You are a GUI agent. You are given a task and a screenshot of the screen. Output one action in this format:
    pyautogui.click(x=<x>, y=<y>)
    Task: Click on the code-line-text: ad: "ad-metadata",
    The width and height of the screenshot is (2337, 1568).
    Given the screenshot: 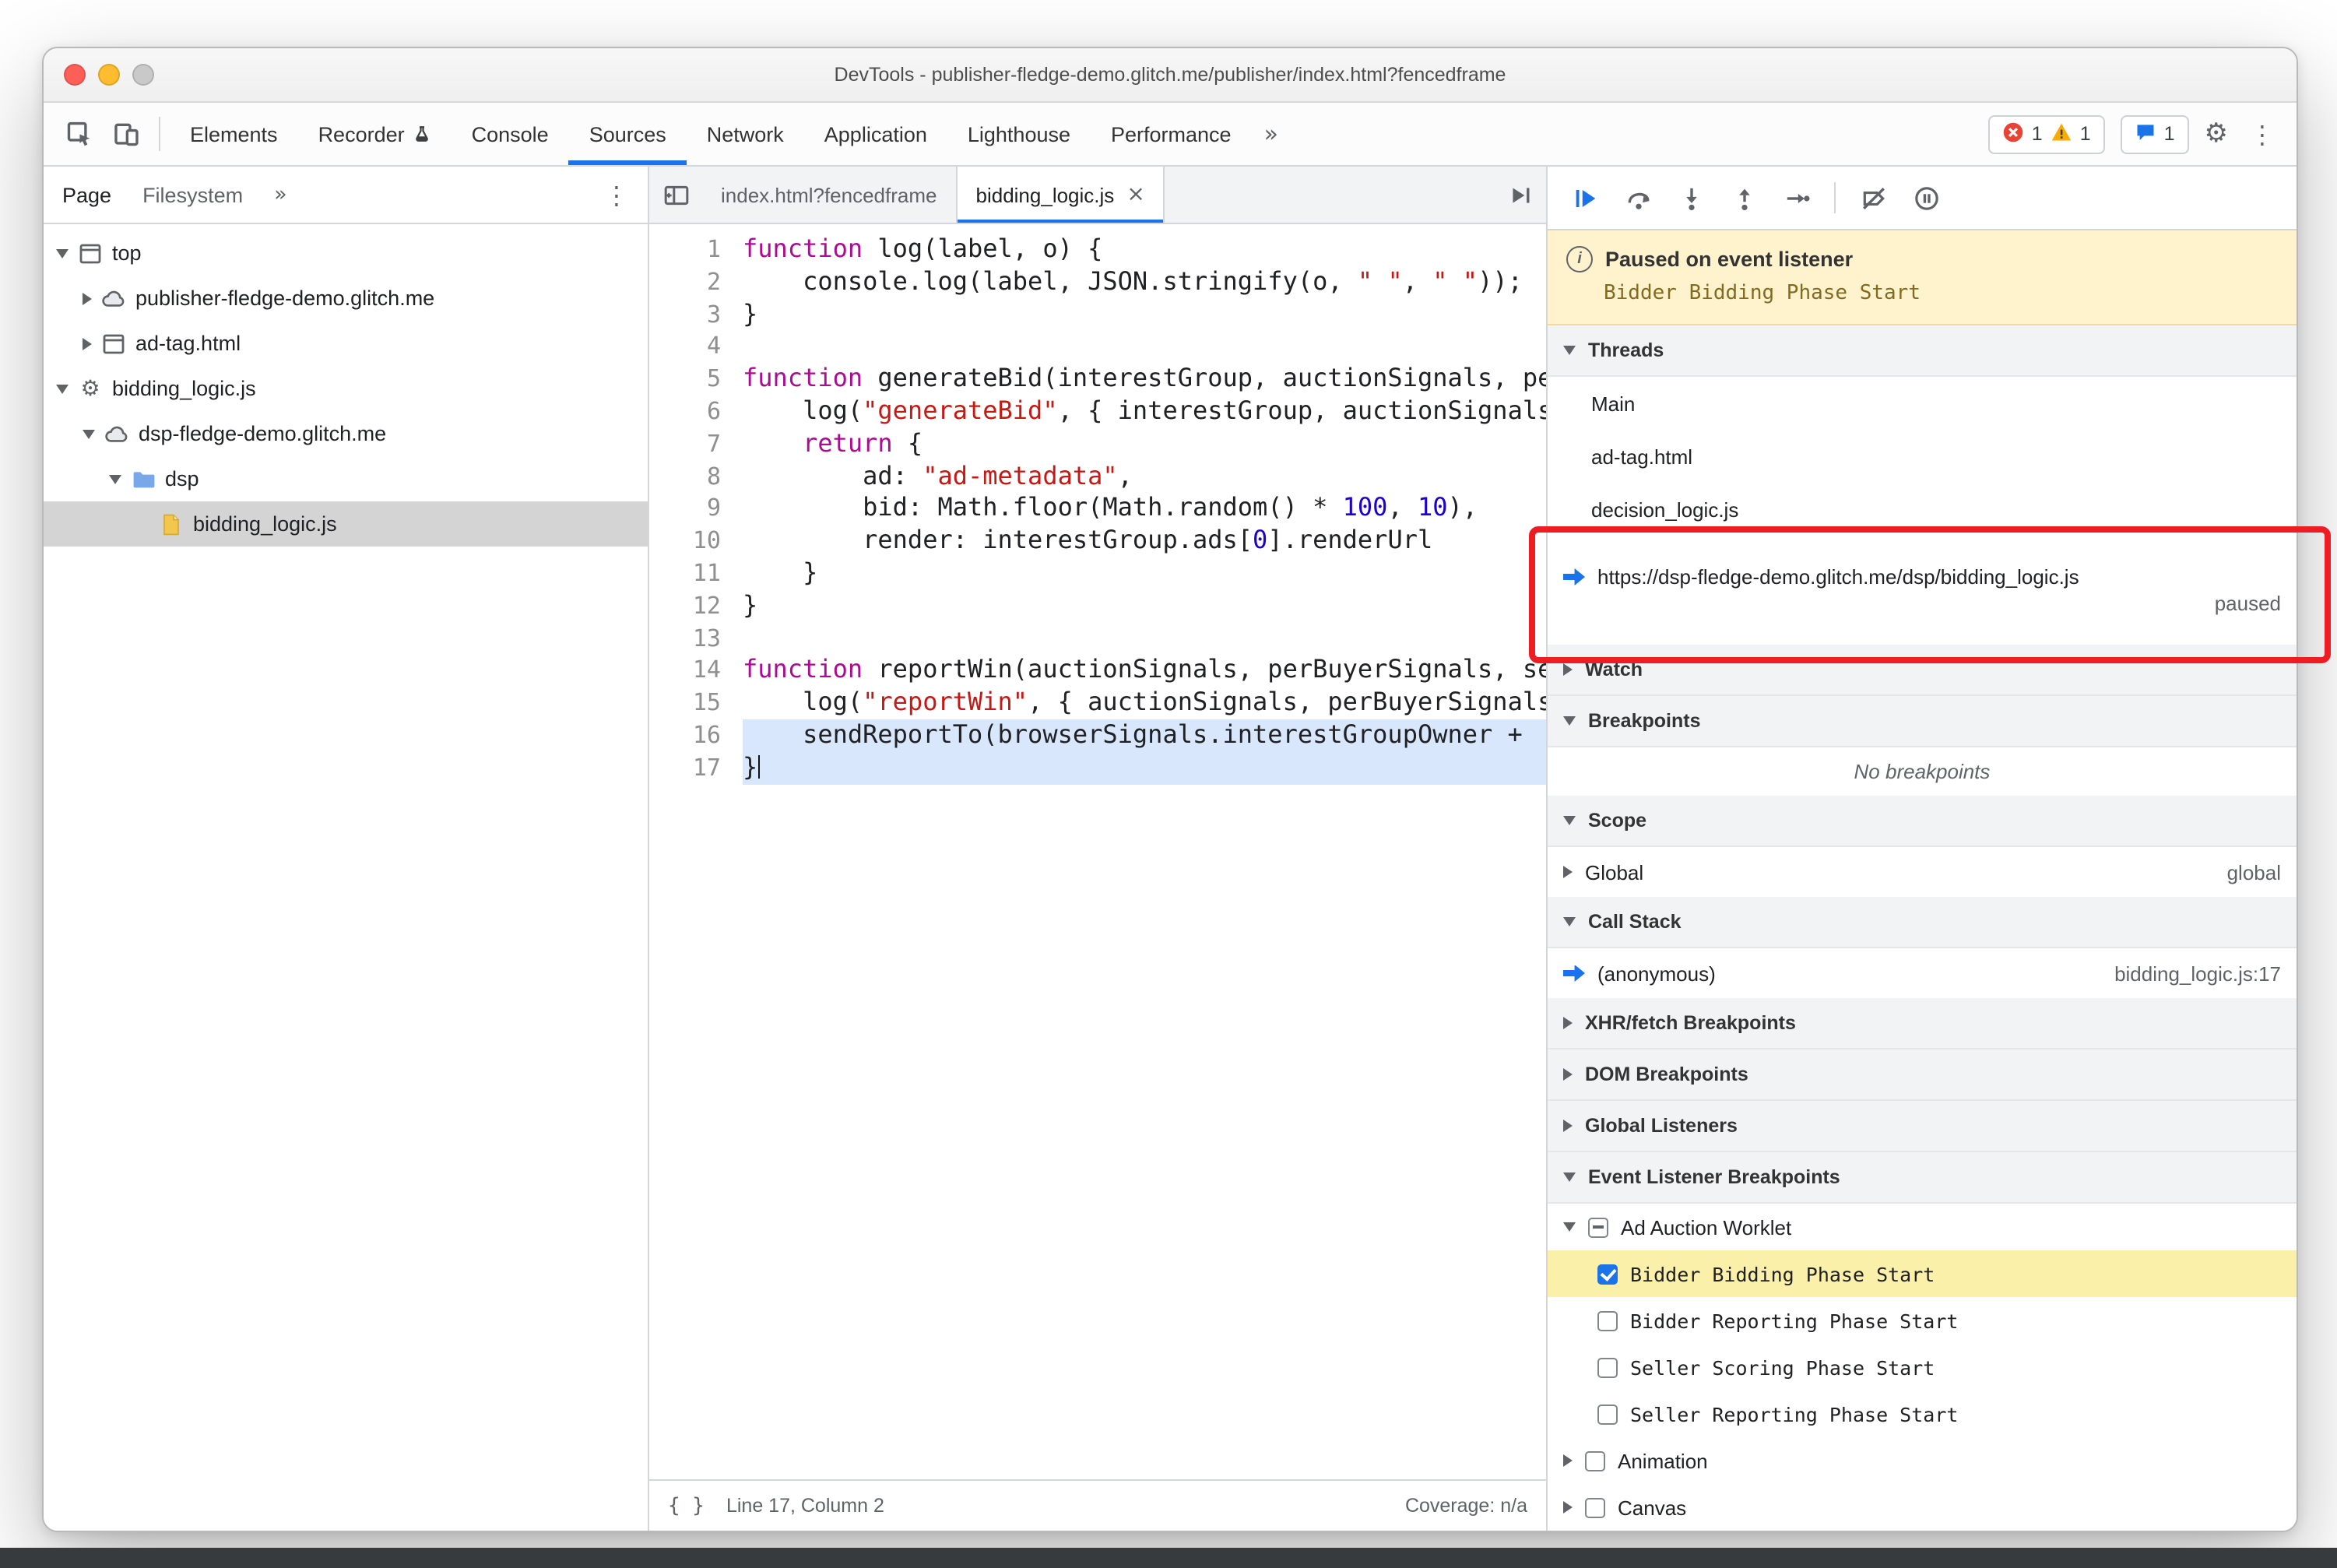 What is the action you would take?
    pyautogui.click(x=1145, y=476)
    